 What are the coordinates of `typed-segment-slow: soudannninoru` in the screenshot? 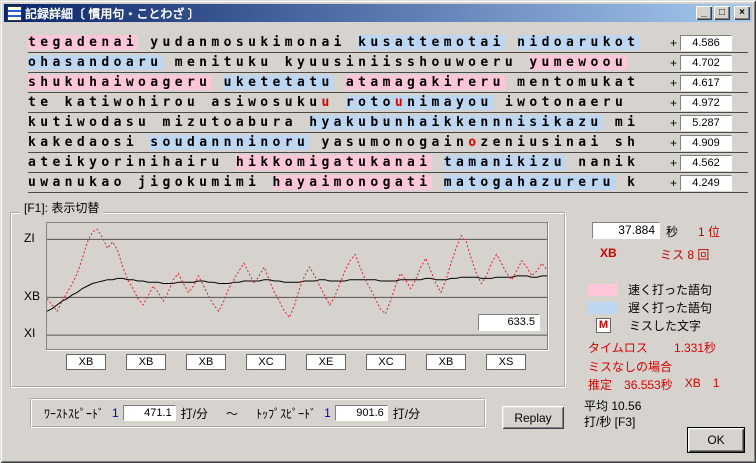 It's located at (230, 142).